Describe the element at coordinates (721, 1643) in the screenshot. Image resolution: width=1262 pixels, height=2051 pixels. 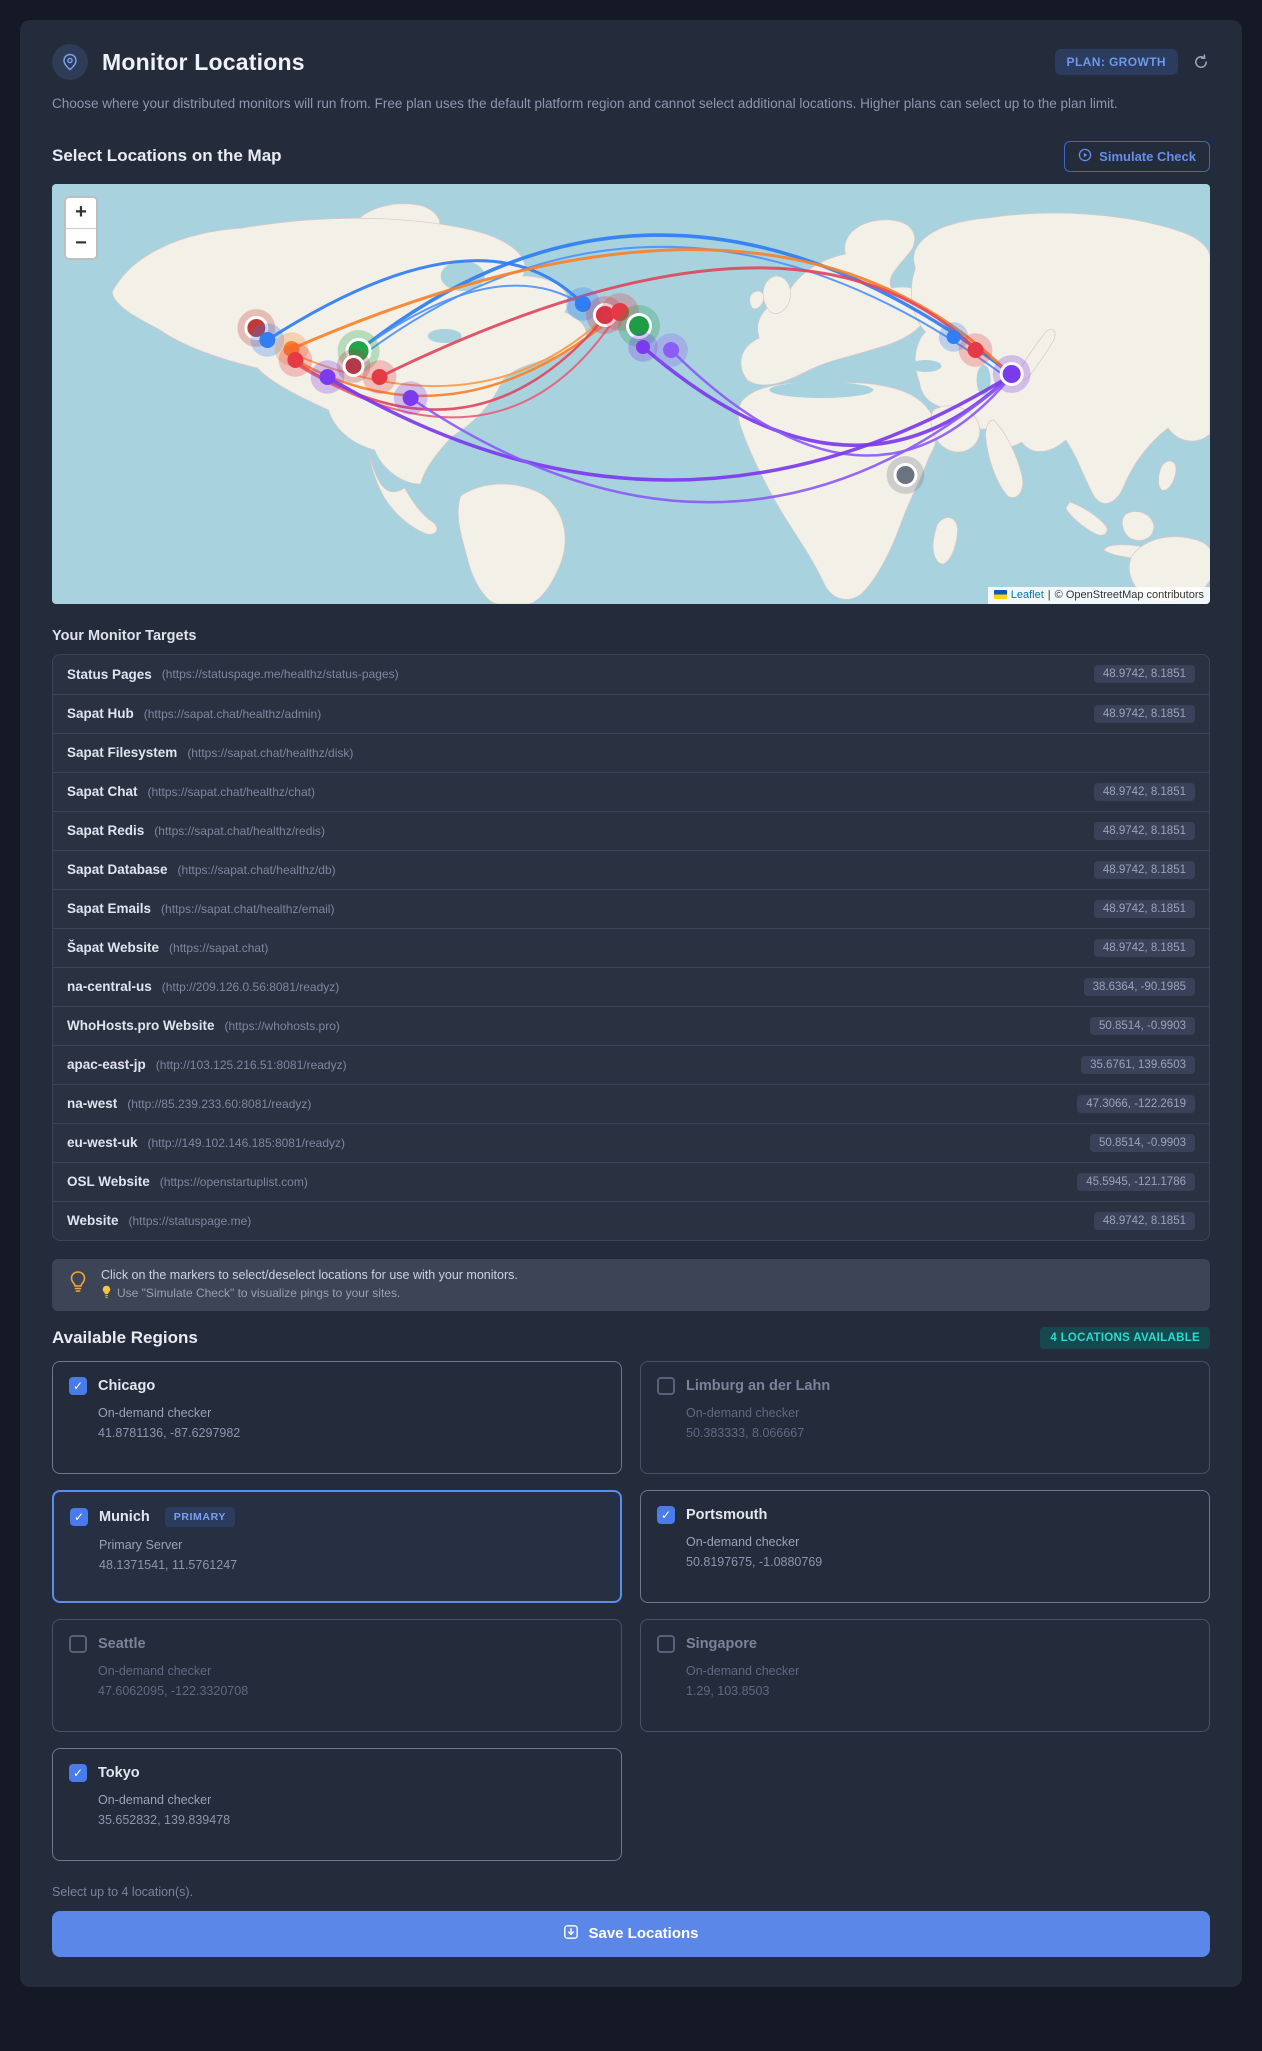
I see `region-name: Singapore` at that location.